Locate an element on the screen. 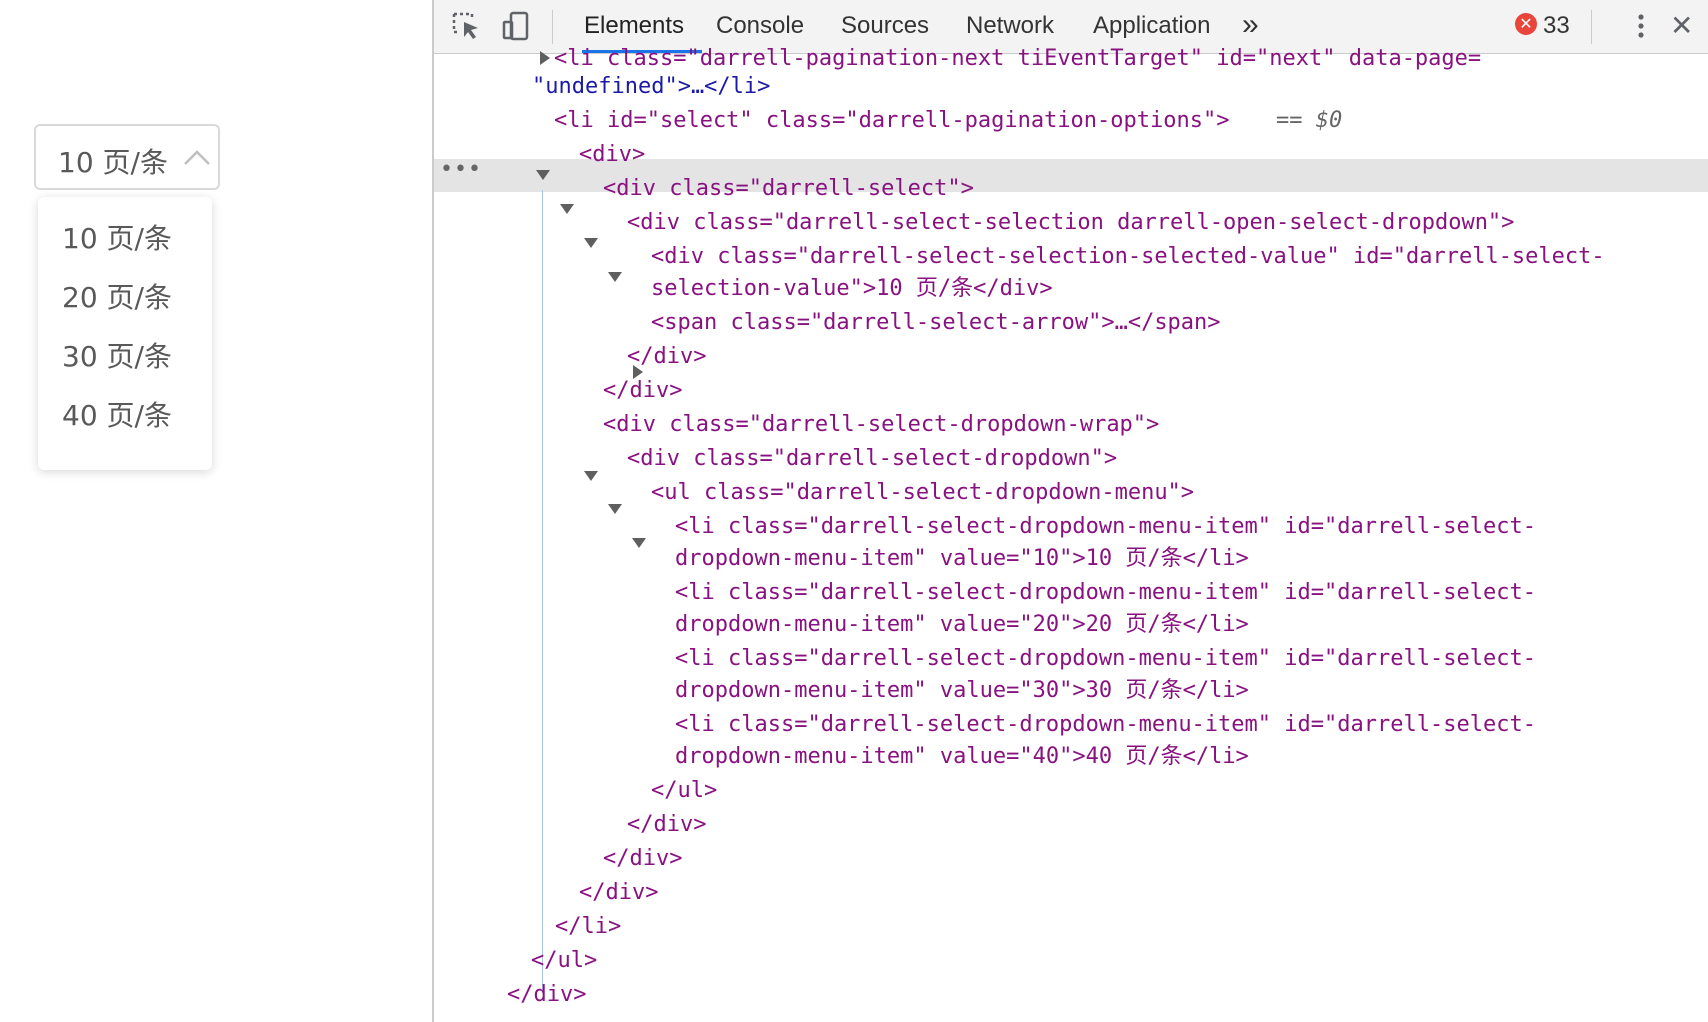 The image size is (1708, 1022). code-line: <div class="darrell-select-dropdown"> is located at coordinates (872, 458).